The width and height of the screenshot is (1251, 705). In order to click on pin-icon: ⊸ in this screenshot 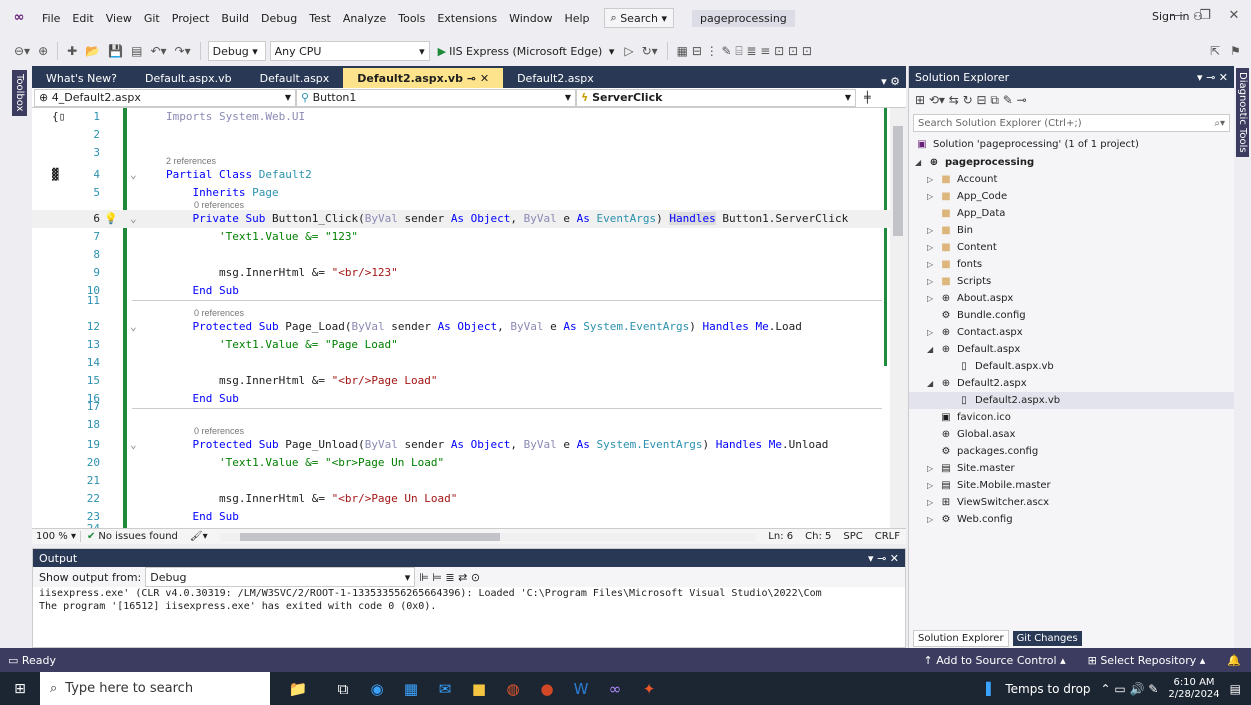, I will do `click(471, 78)`.